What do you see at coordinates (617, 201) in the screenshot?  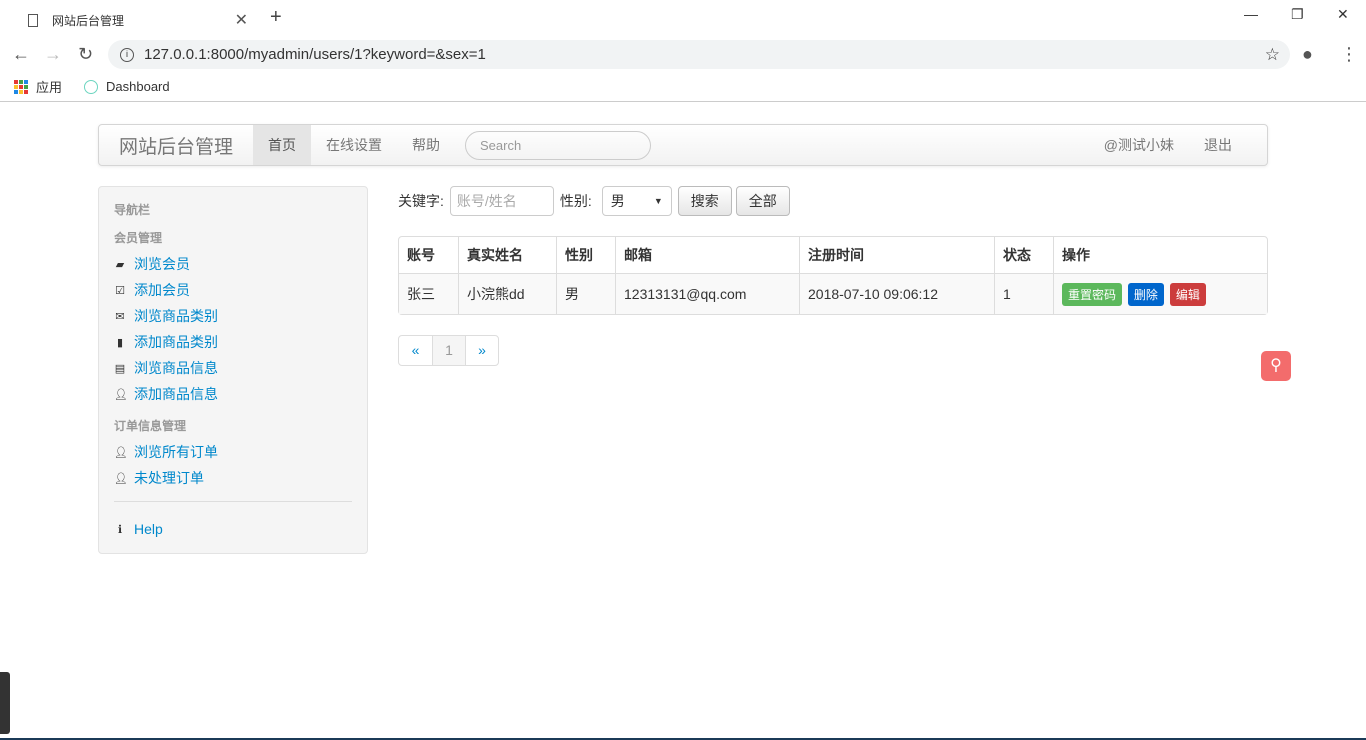 I see `sex-value: 男` at bounding box center [617, 201].